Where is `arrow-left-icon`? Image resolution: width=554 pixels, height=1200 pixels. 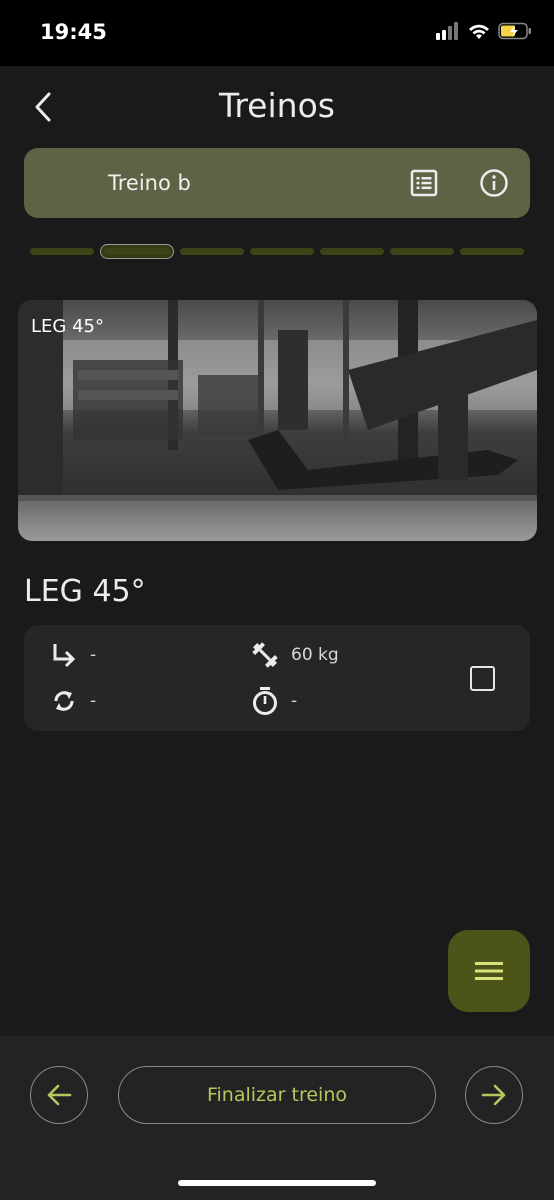
arrow-left-icon is located at coordinates (59, 1095).